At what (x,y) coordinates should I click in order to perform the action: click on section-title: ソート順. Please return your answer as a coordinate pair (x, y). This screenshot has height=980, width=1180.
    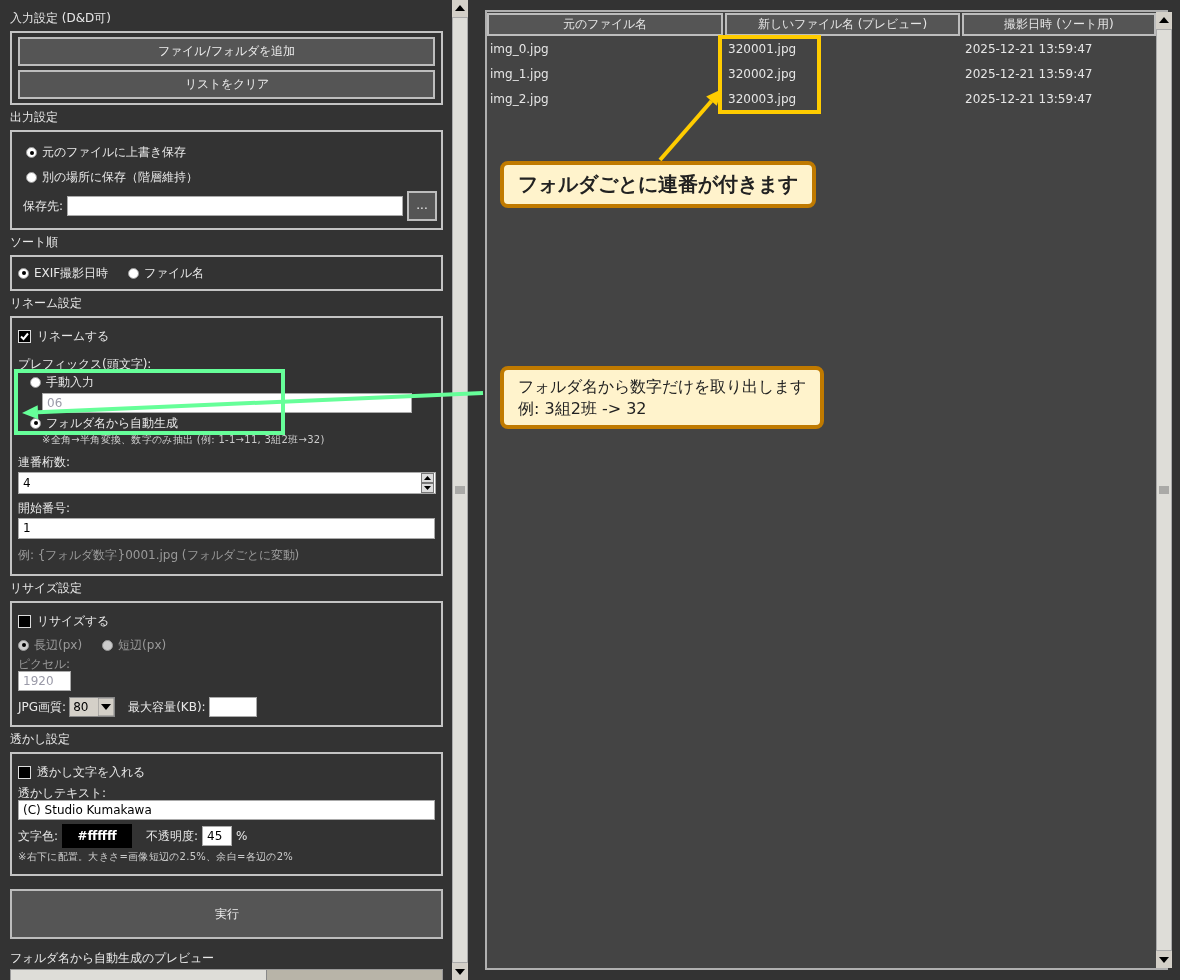
    Looking at the image, I should click on (34, 242).